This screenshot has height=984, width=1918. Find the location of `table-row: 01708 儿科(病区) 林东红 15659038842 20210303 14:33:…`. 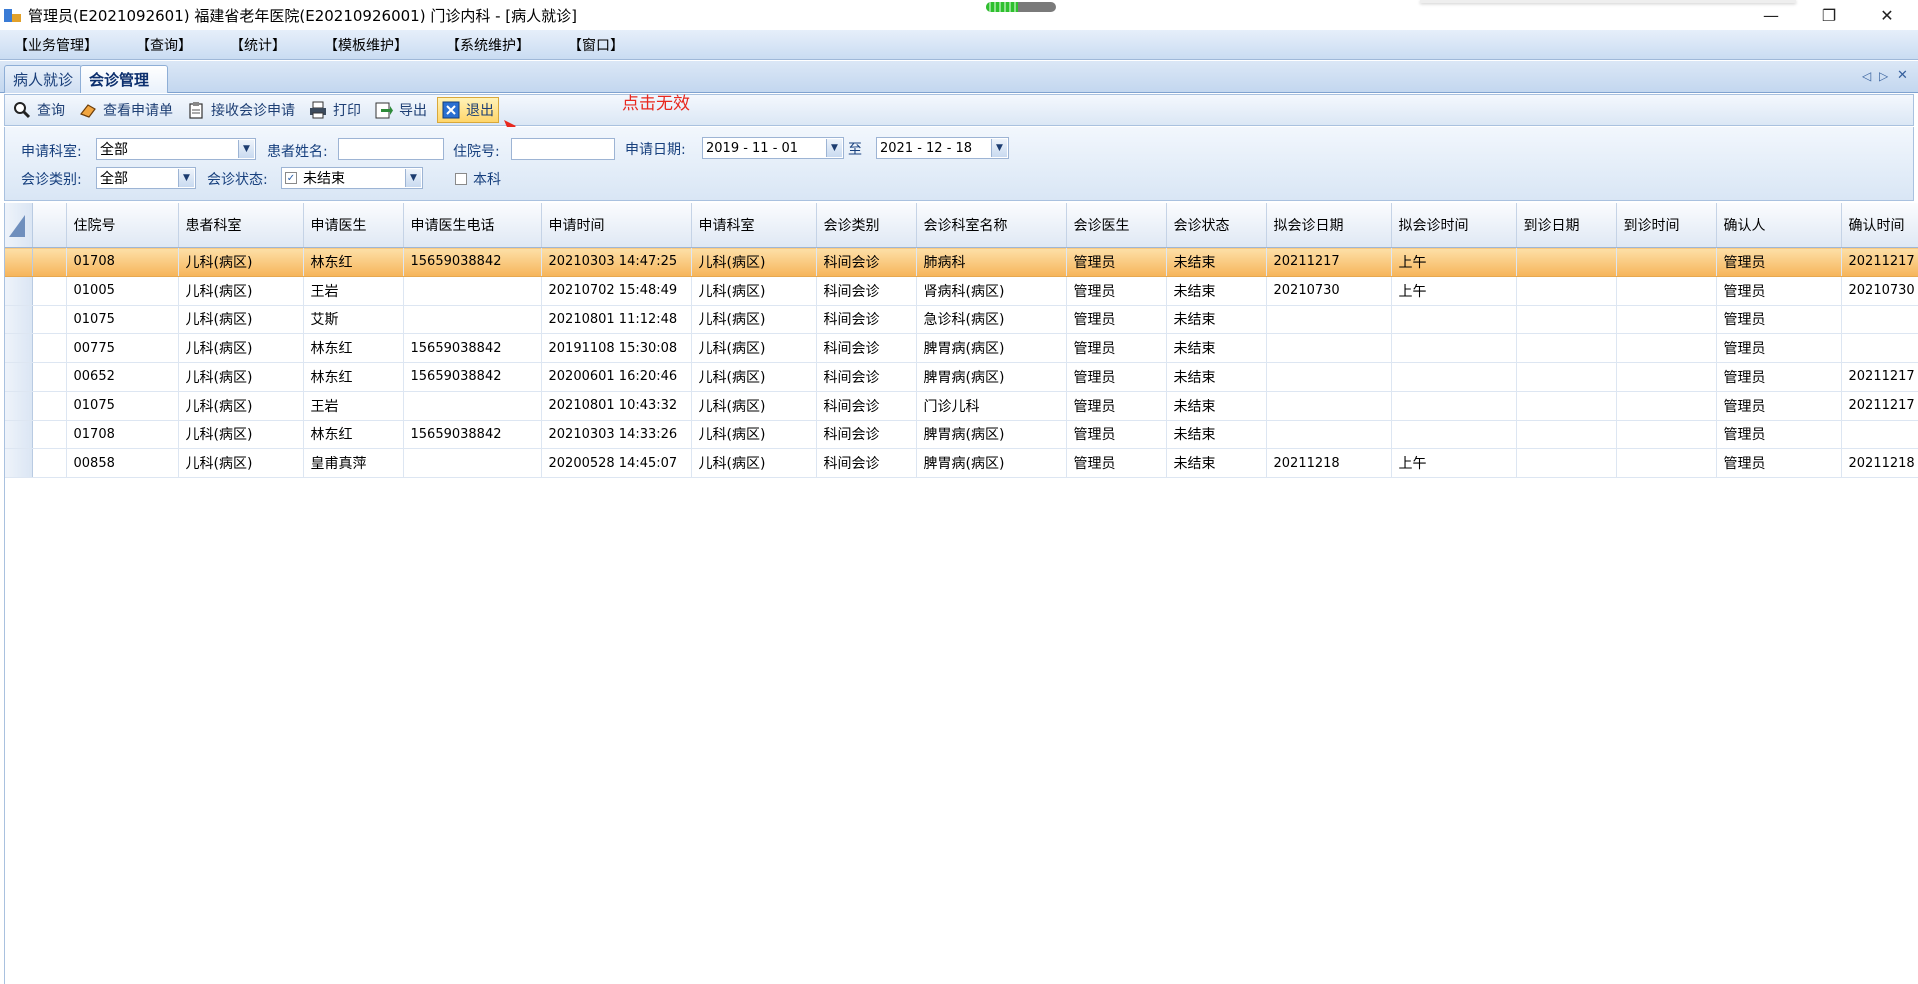

table-row: 01708 儿科(病区) 林东红 15659038842 20210303 14:33:… is located at coordinates (961, 435).